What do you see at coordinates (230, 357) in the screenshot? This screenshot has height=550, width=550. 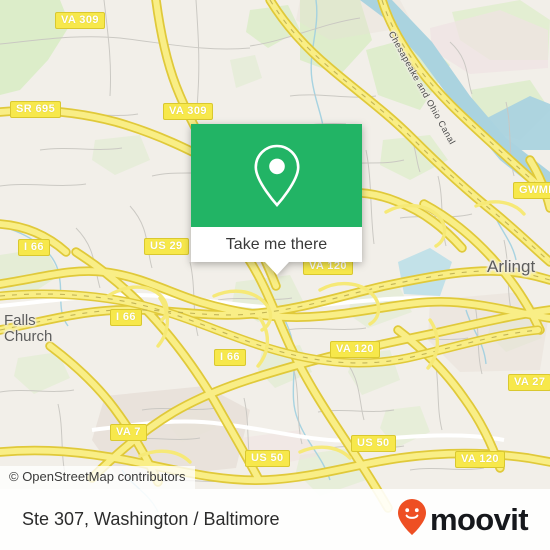 I see `road-shield-i-66-east: I 66` at bounding box center [230, 357].